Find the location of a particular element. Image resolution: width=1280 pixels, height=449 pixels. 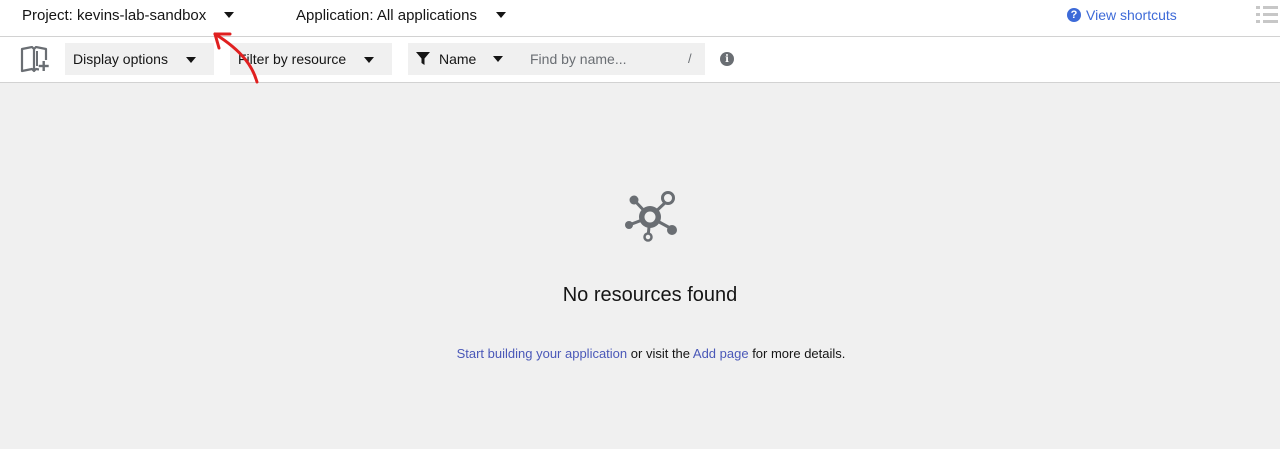

filter-by-resource-dropdown: Filter by resource is located at coordinates (311, 59).